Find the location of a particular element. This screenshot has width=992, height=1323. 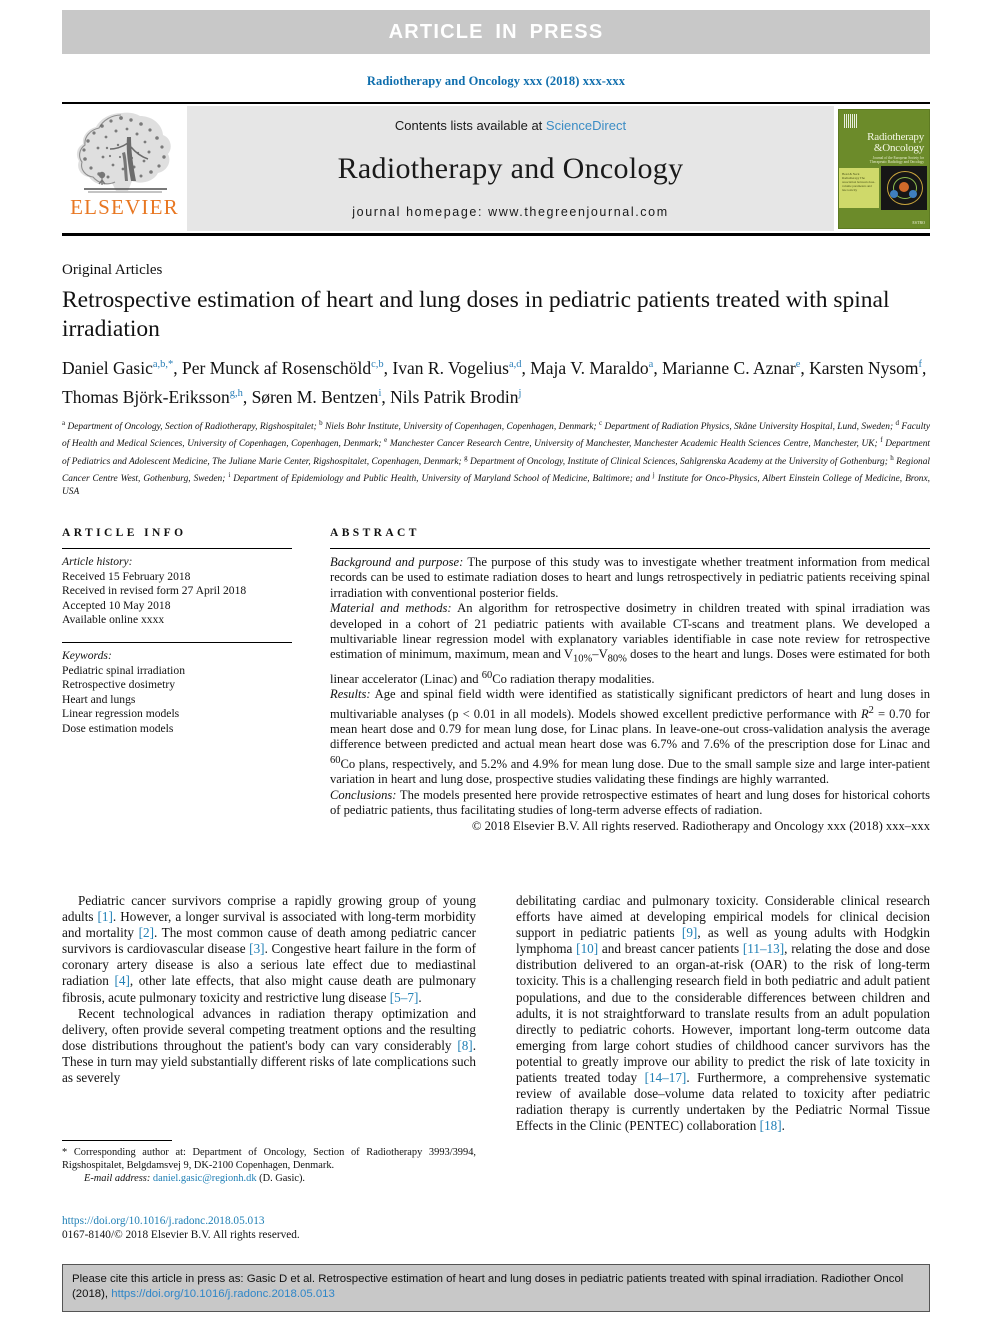

author-name: Thomas Björk-Eriksson is located at coordinates (146, 396).